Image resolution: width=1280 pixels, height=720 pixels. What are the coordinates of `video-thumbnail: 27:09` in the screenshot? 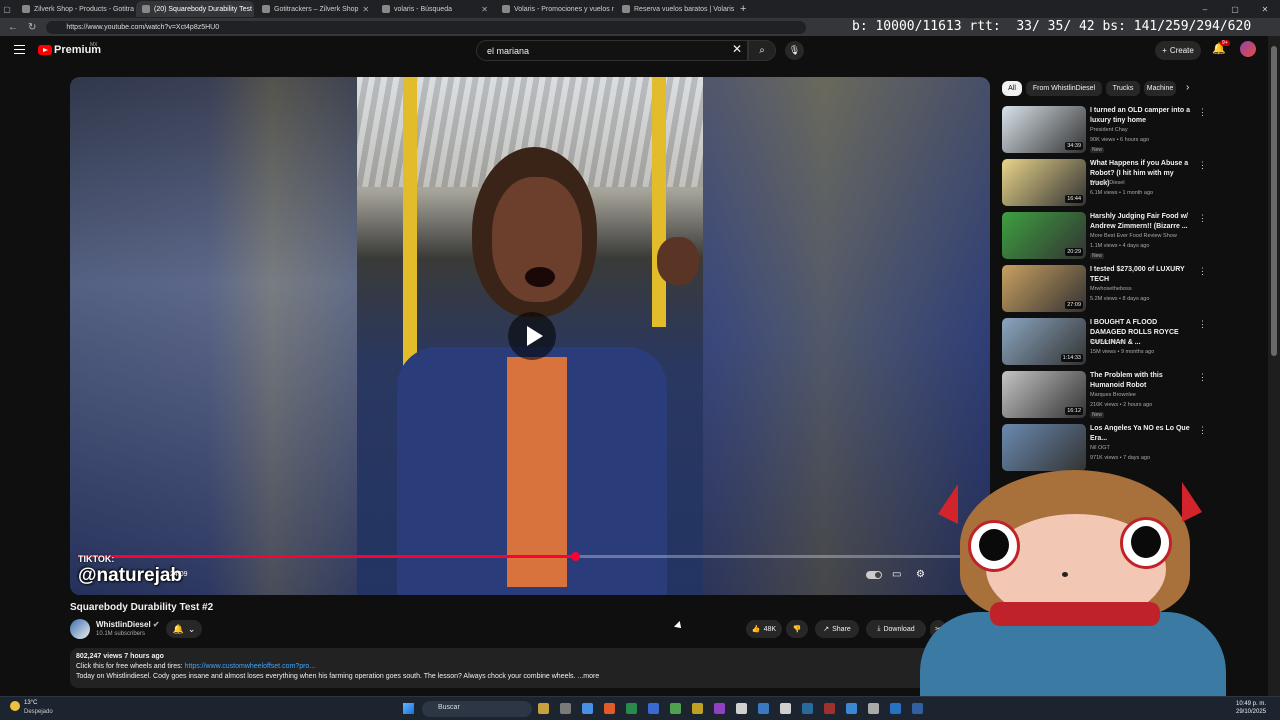 It's located at (1044, 288).